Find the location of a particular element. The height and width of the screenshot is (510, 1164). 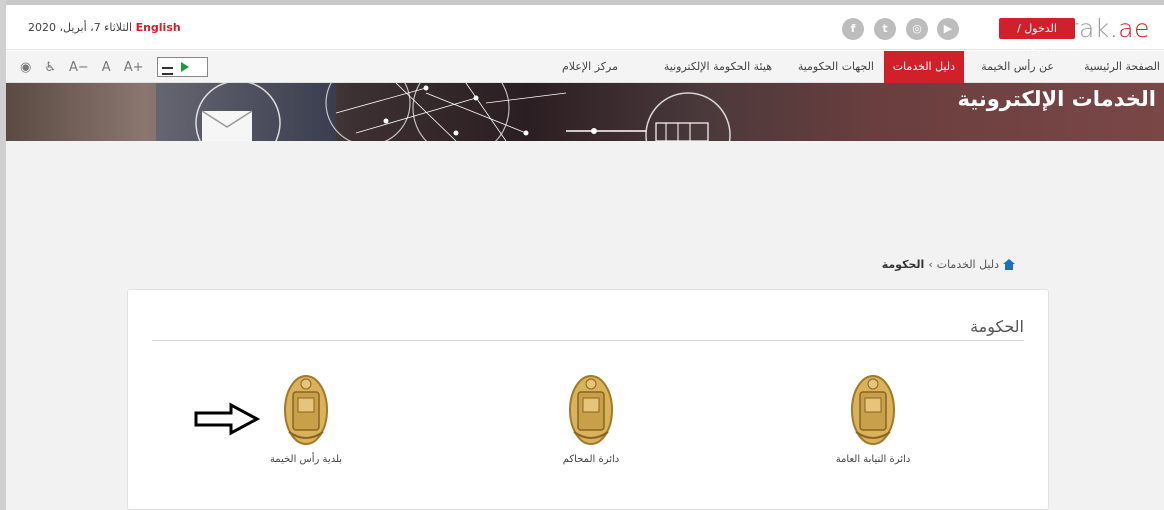

play-icon is located at coordinates (184, 67).